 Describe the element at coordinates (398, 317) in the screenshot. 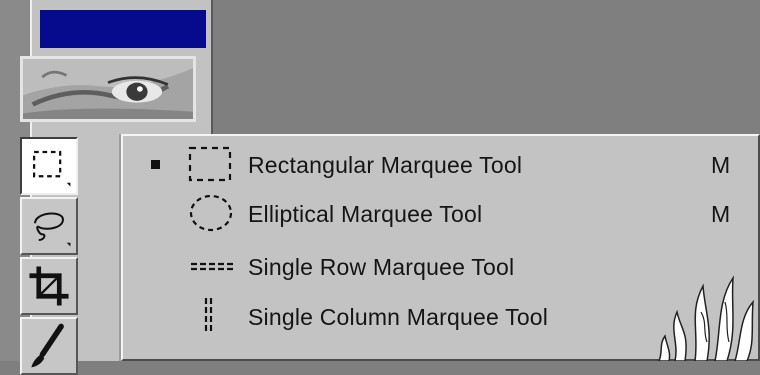

I see `menu-item-label: Single Column Marquee Tool` at that location.